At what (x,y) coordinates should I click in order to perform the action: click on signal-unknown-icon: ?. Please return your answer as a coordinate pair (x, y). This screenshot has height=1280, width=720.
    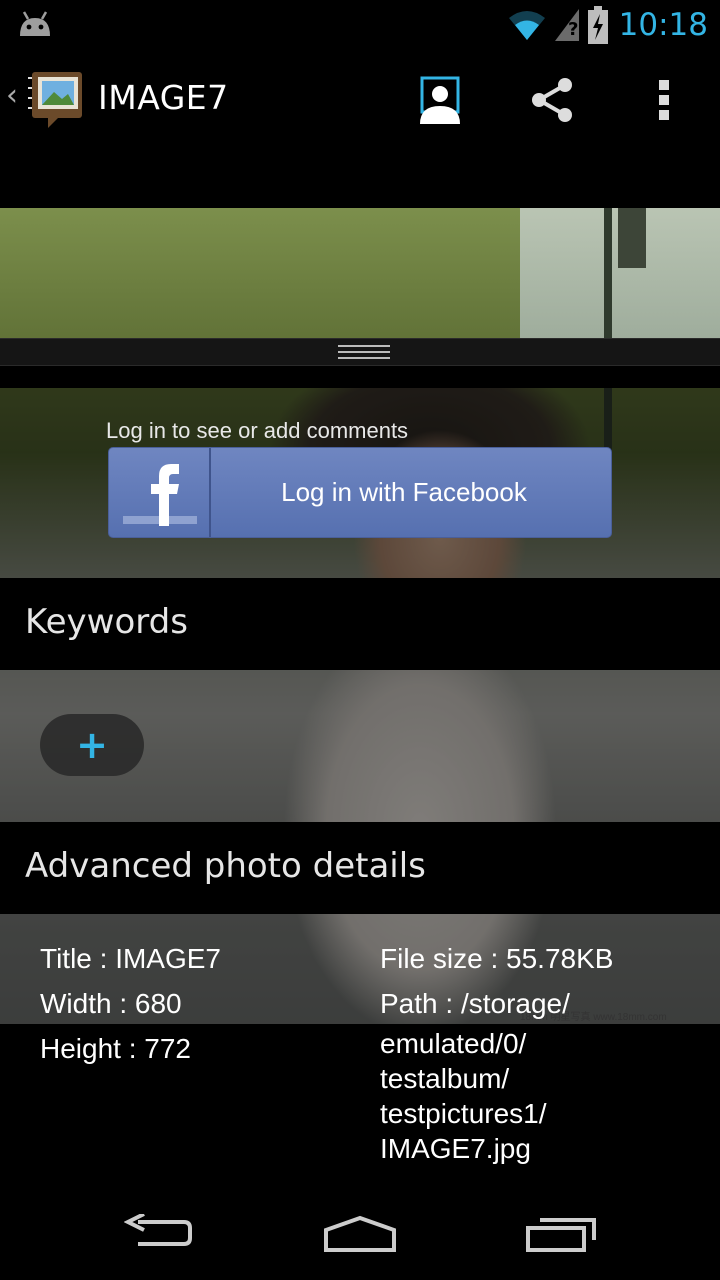
    Looking at the image, I should click on (566, 25).